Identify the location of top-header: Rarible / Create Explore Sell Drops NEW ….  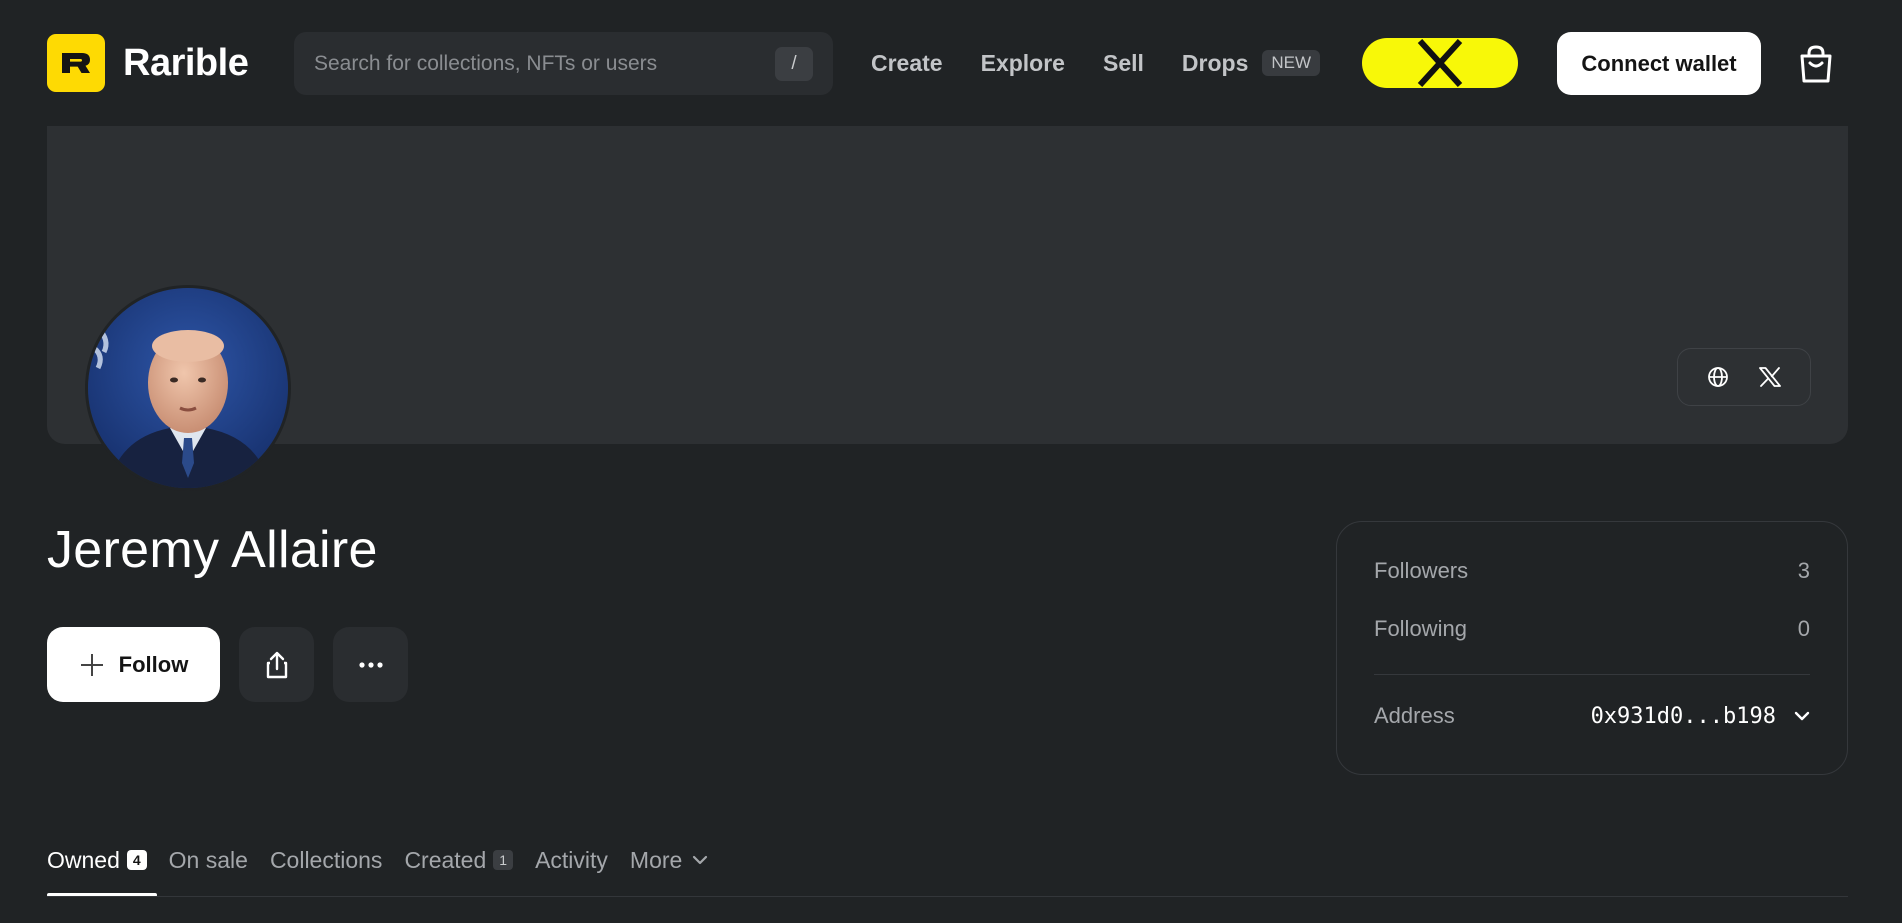
(951, 63).